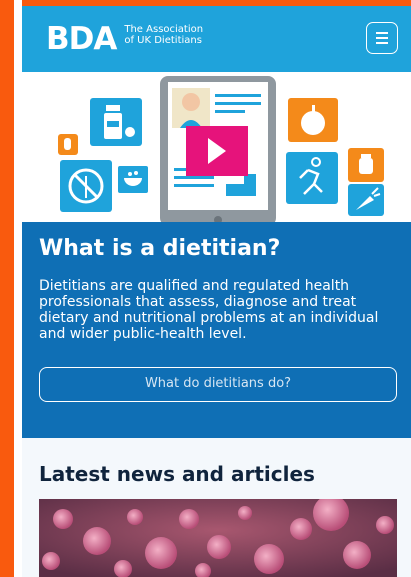  I want to click on apple-icon, so click(313, 120).